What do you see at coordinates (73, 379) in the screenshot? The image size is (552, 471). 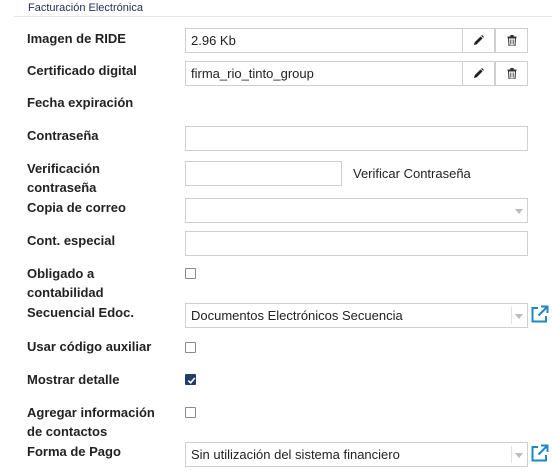 I see `label-mostrar-detalle: Mostrar detalle` at bounding box center [73, 379].